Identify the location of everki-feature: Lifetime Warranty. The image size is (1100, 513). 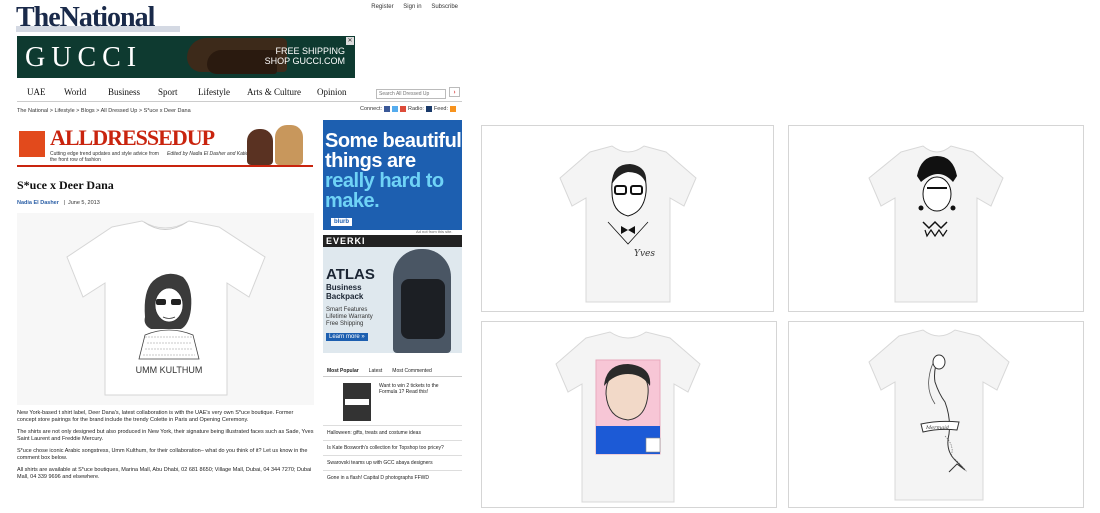
(349, 317).